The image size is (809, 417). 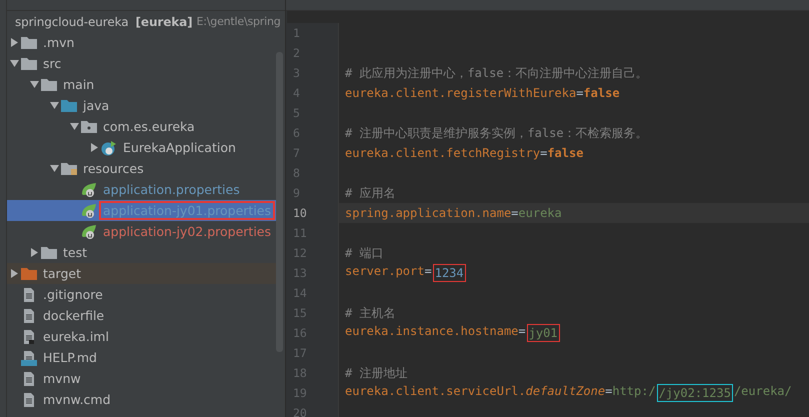 I want to click on code-comment: # 注册地址, so click(x=376, y=373).